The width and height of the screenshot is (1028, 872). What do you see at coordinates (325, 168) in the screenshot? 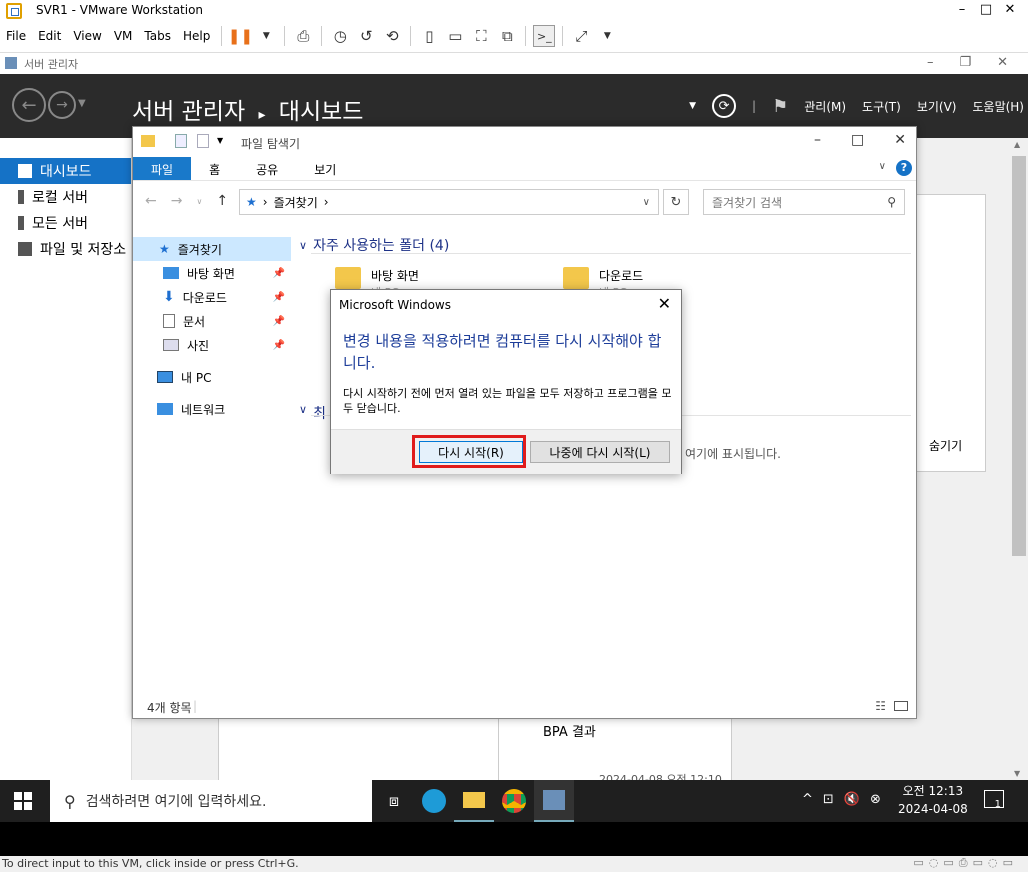
I see `tab-view: 보기` at bounding box center [325, 168].